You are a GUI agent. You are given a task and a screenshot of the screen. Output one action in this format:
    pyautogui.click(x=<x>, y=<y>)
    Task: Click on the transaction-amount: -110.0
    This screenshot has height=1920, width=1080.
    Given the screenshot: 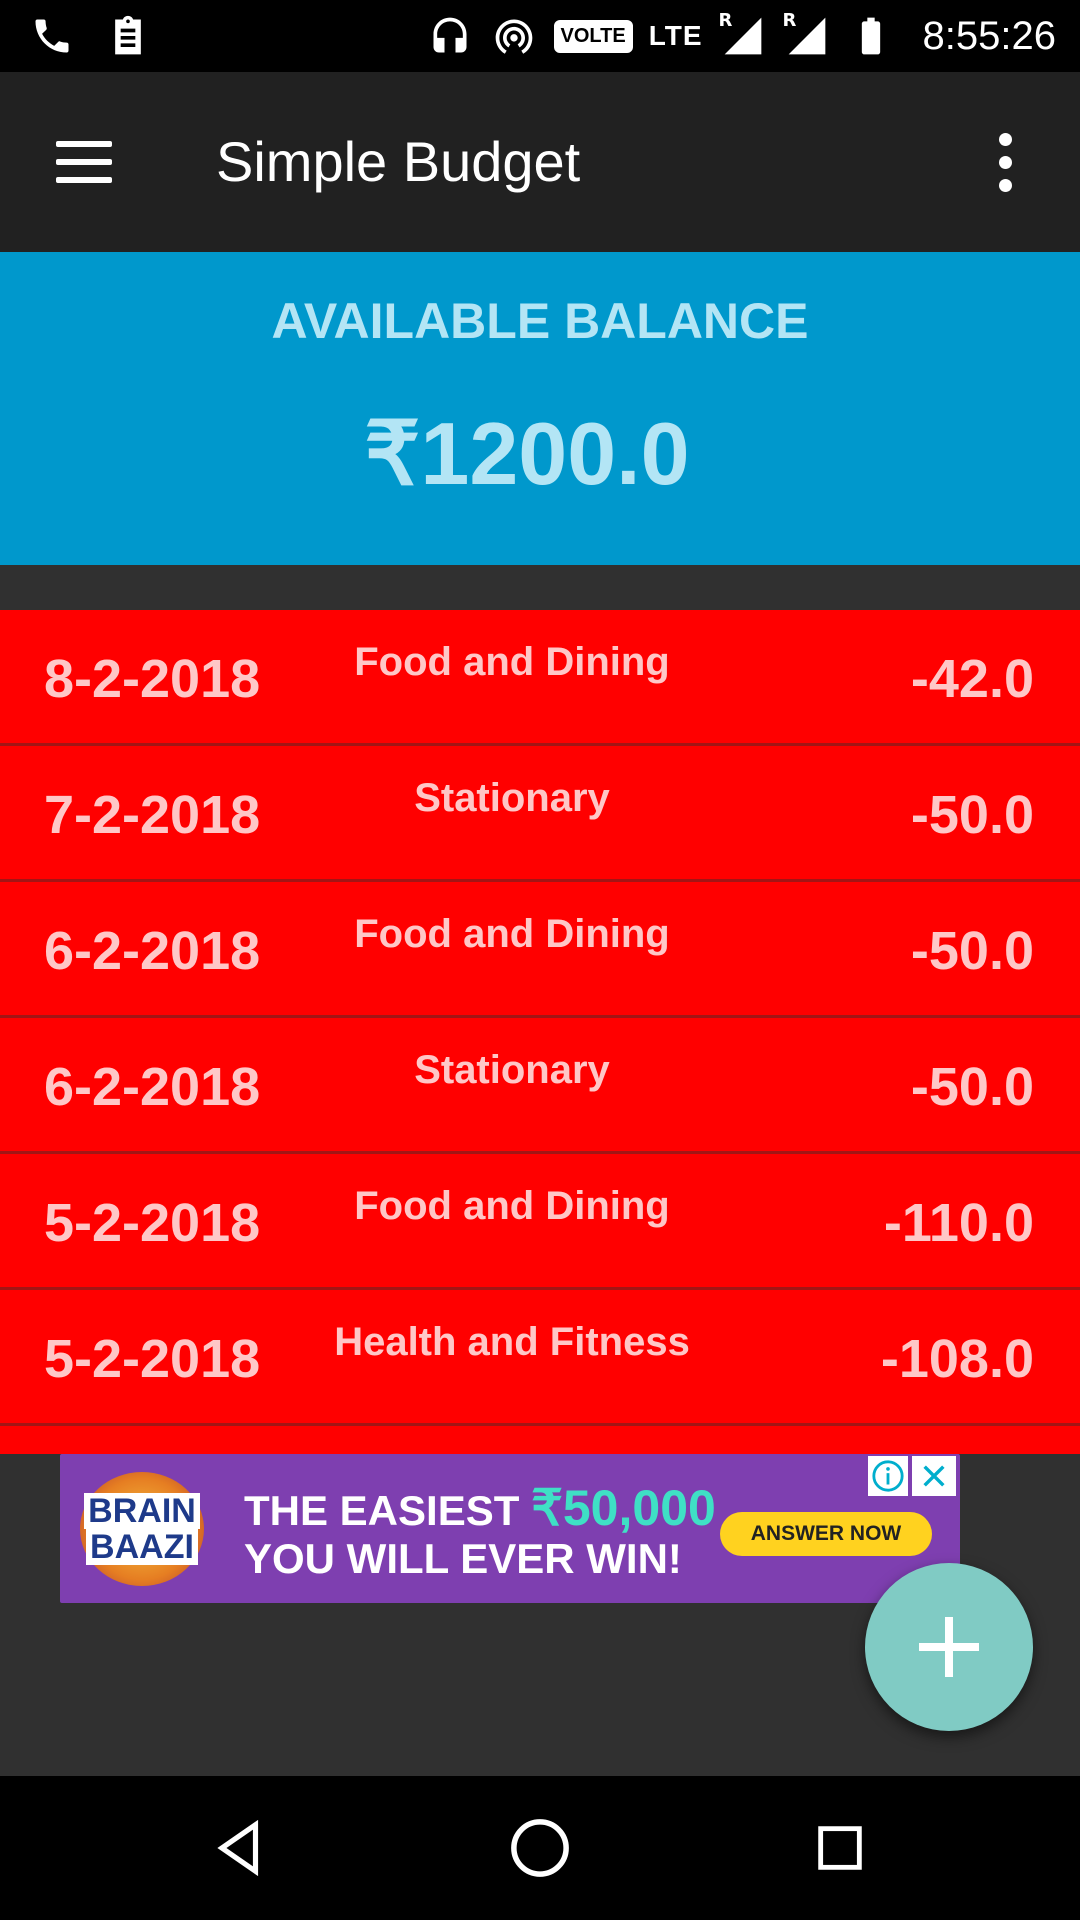 What is the action you would take?
    pyautogui.click(x=958, y=1223)
    